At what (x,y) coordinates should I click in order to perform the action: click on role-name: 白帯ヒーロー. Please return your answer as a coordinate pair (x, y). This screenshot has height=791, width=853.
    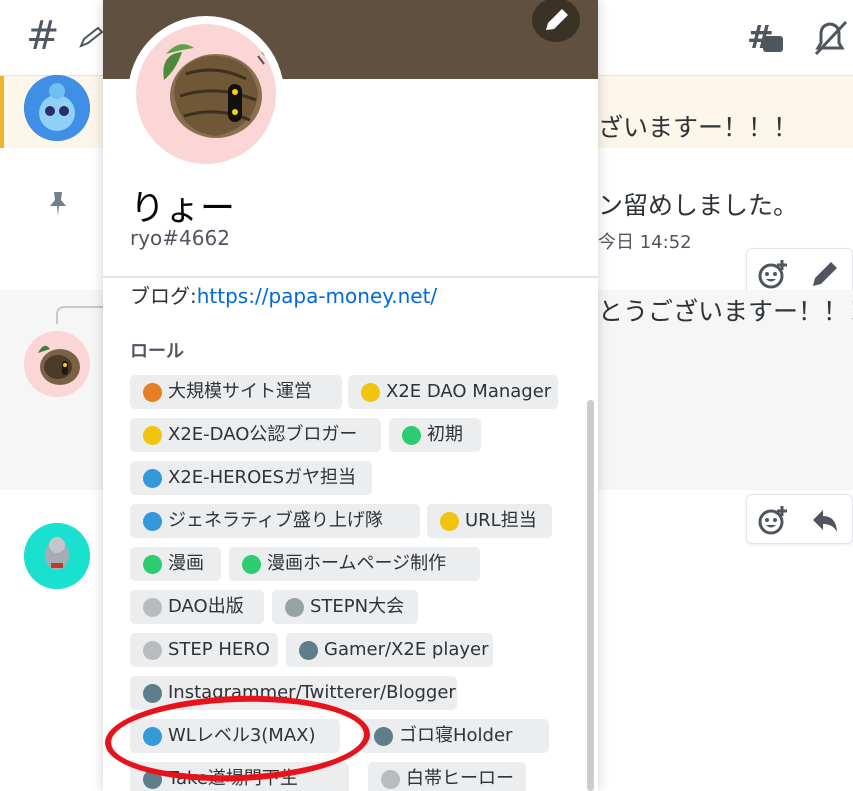
    Looking at the image, I should click on (460, 778).